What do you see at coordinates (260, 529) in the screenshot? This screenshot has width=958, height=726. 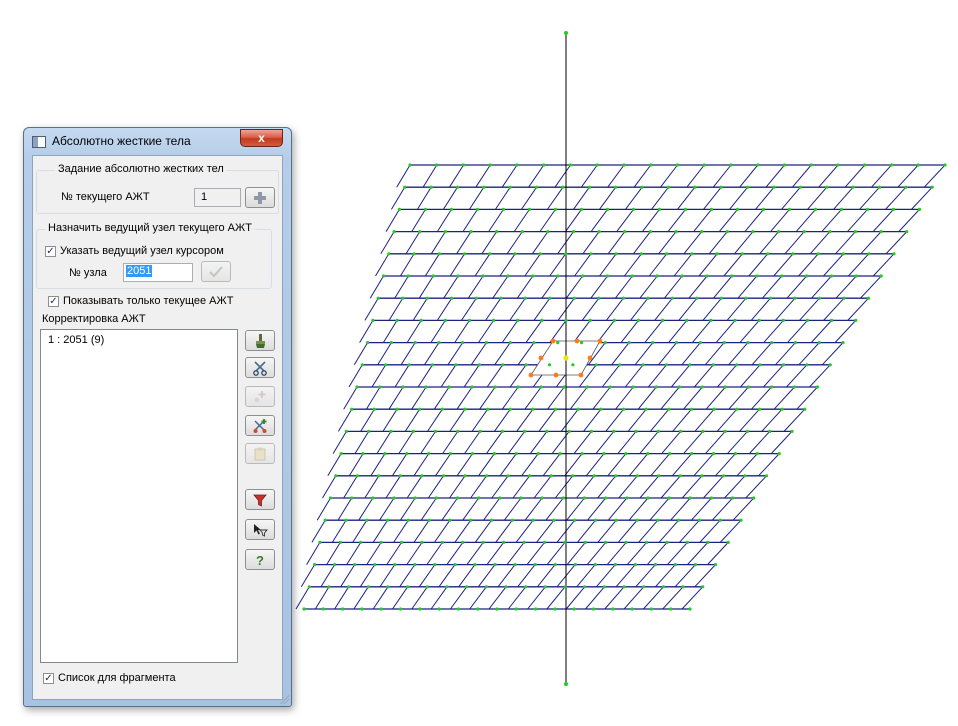 I see `select-filter-button` at bounding box center [260, 529].